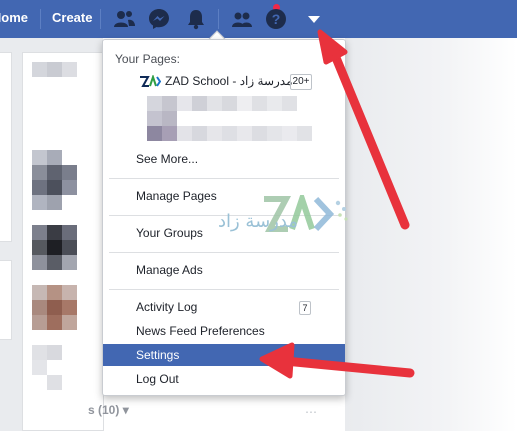 This screenshot has height=431, width=517. I want to click on create-link: Create, so click(72, 17).